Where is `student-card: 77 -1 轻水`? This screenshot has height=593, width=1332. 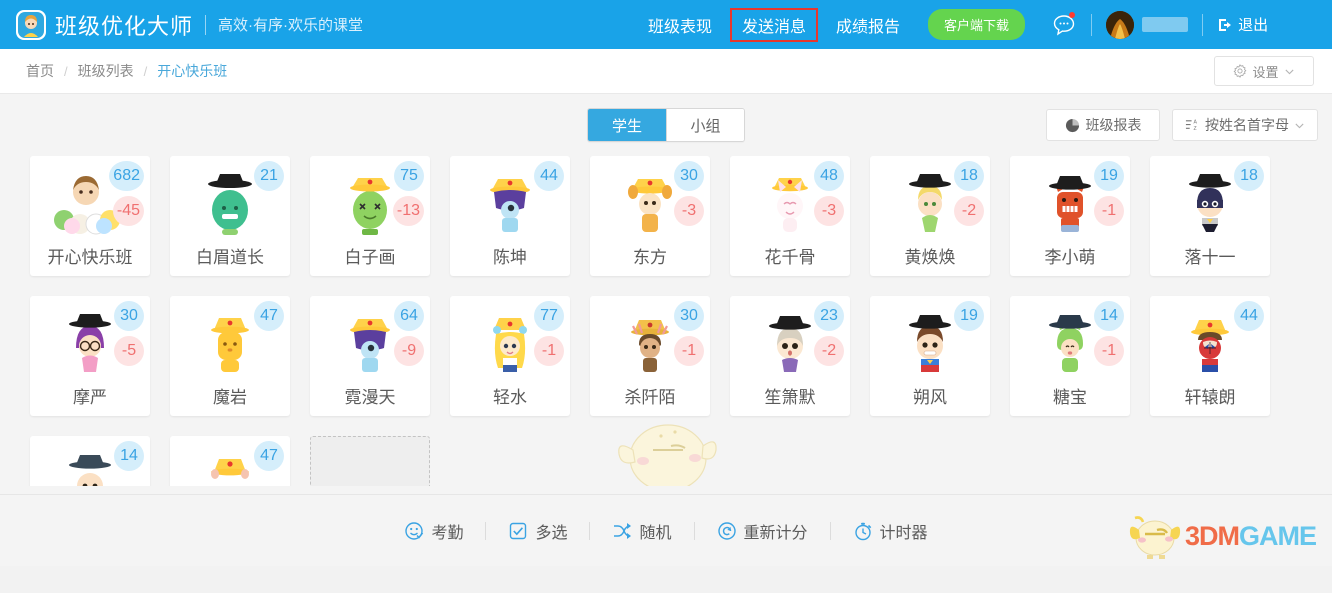
student-card: 77 -1 轻水 is located at coordinates (510, 356).